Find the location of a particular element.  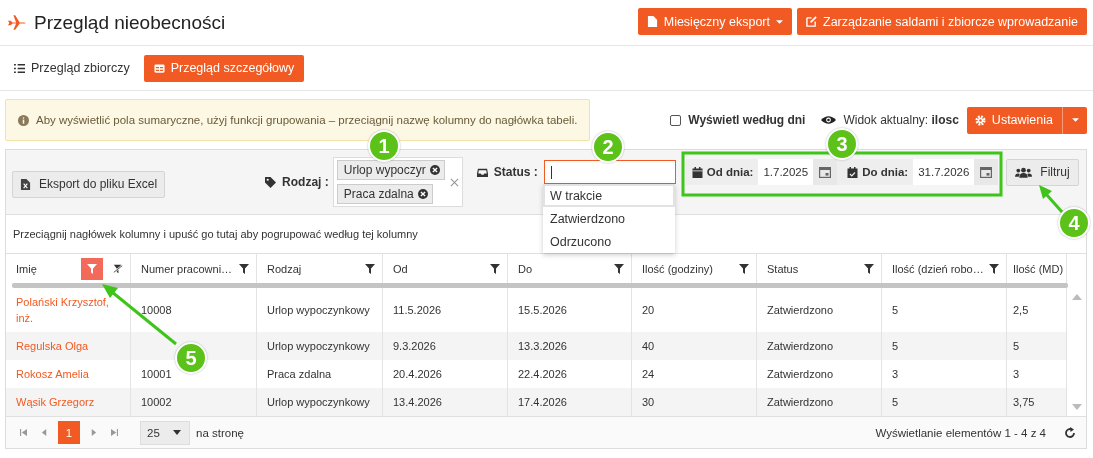

pager-summary: Wyświetlanie elementów 1 - 4 z 4 is located at coordinates (960, 432).